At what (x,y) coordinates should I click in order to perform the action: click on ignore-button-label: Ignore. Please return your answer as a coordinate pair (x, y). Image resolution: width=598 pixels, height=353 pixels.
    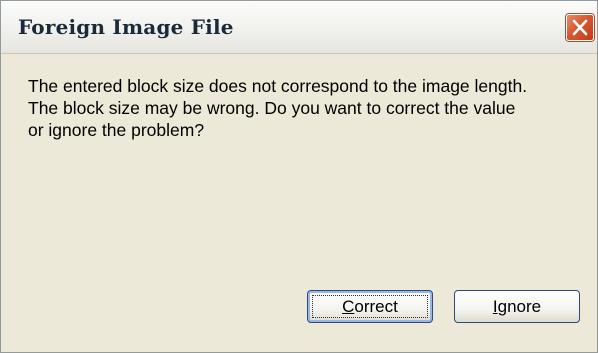
    Looking at the image, I should click on (517, 306).